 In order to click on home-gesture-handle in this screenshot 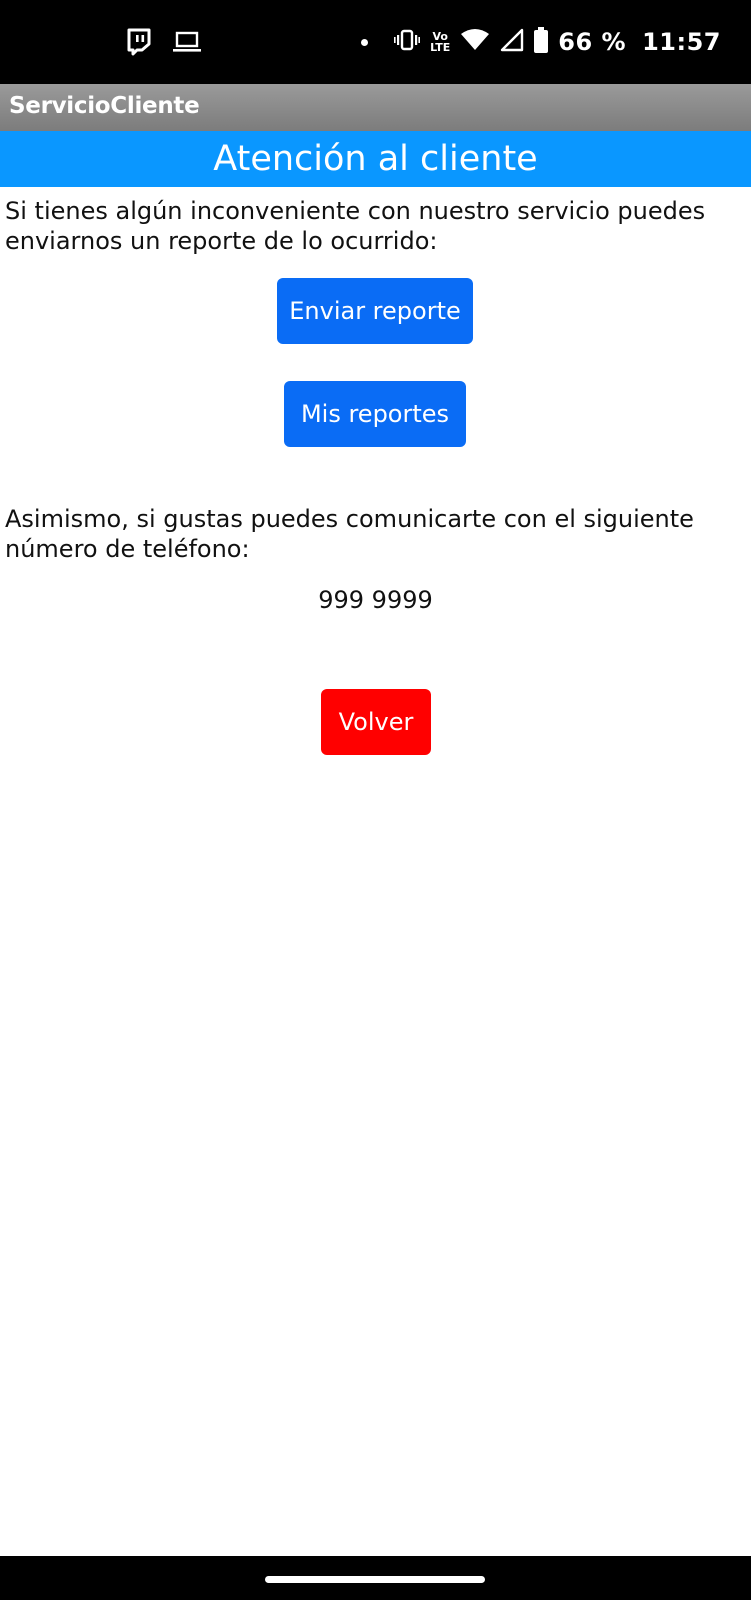, I will do `click(375, 1579)`.